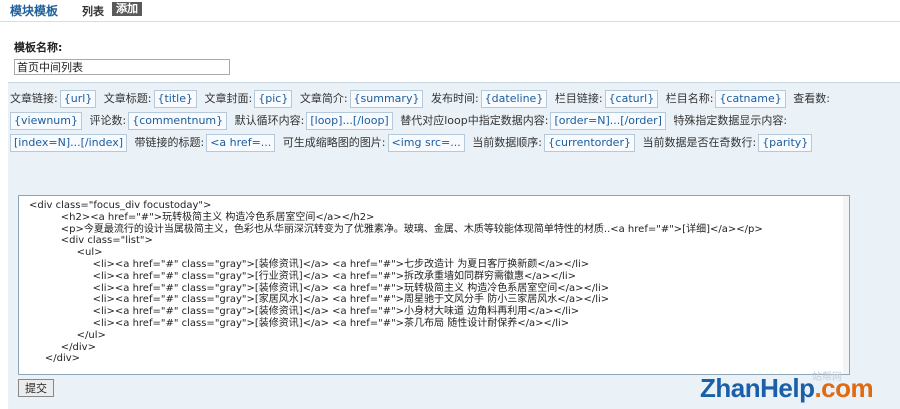  Describe the element at coordinates (175, 99) in the screenshot. I see `var-tag: {title}` at that location.